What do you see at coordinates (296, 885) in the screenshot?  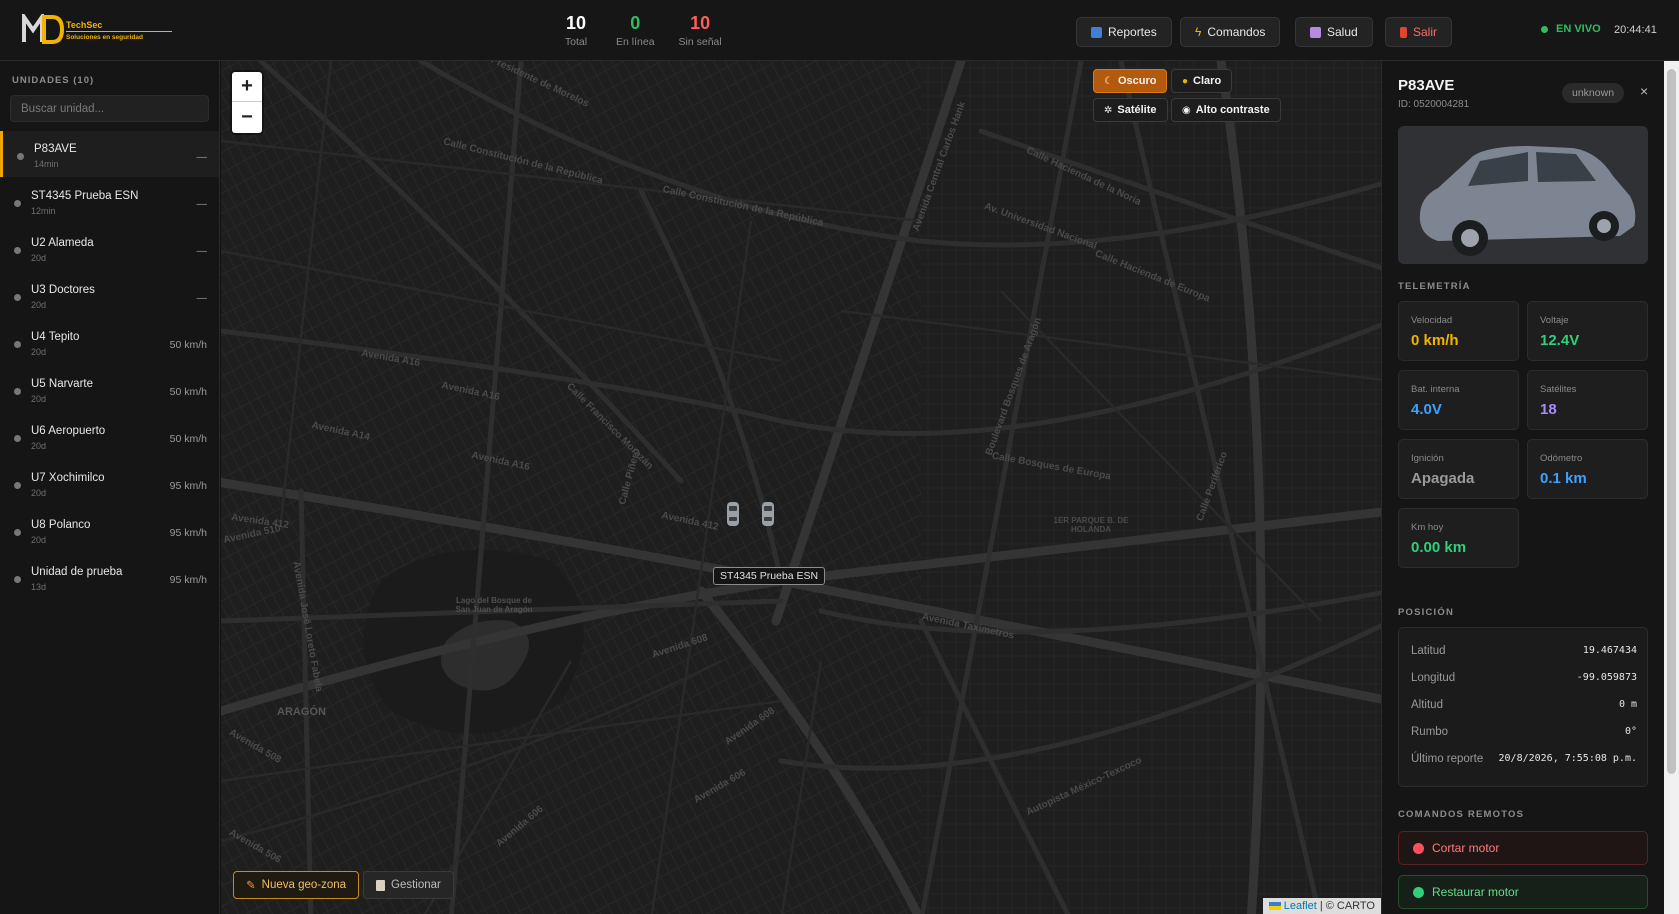 I see `new-geozone-button: ✎ Nueva geo-zona` at bounding box center [296, 885].